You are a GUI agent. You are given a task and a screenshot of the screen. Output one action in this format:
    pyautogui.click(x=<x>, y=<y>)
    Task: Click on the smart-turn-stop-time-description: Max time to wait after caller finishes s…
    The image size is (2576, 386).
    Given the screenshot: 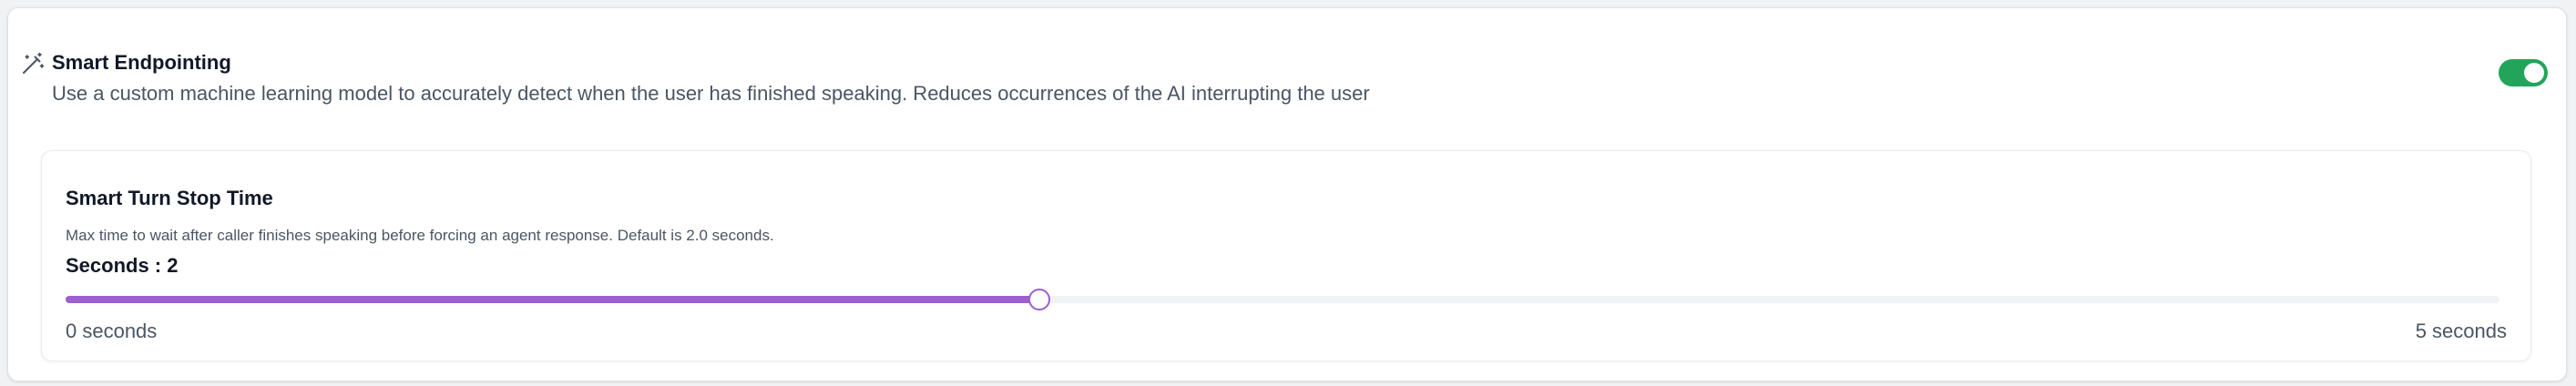 What is the action you would take?
    pyautogui.click(x=420, y=235)
    